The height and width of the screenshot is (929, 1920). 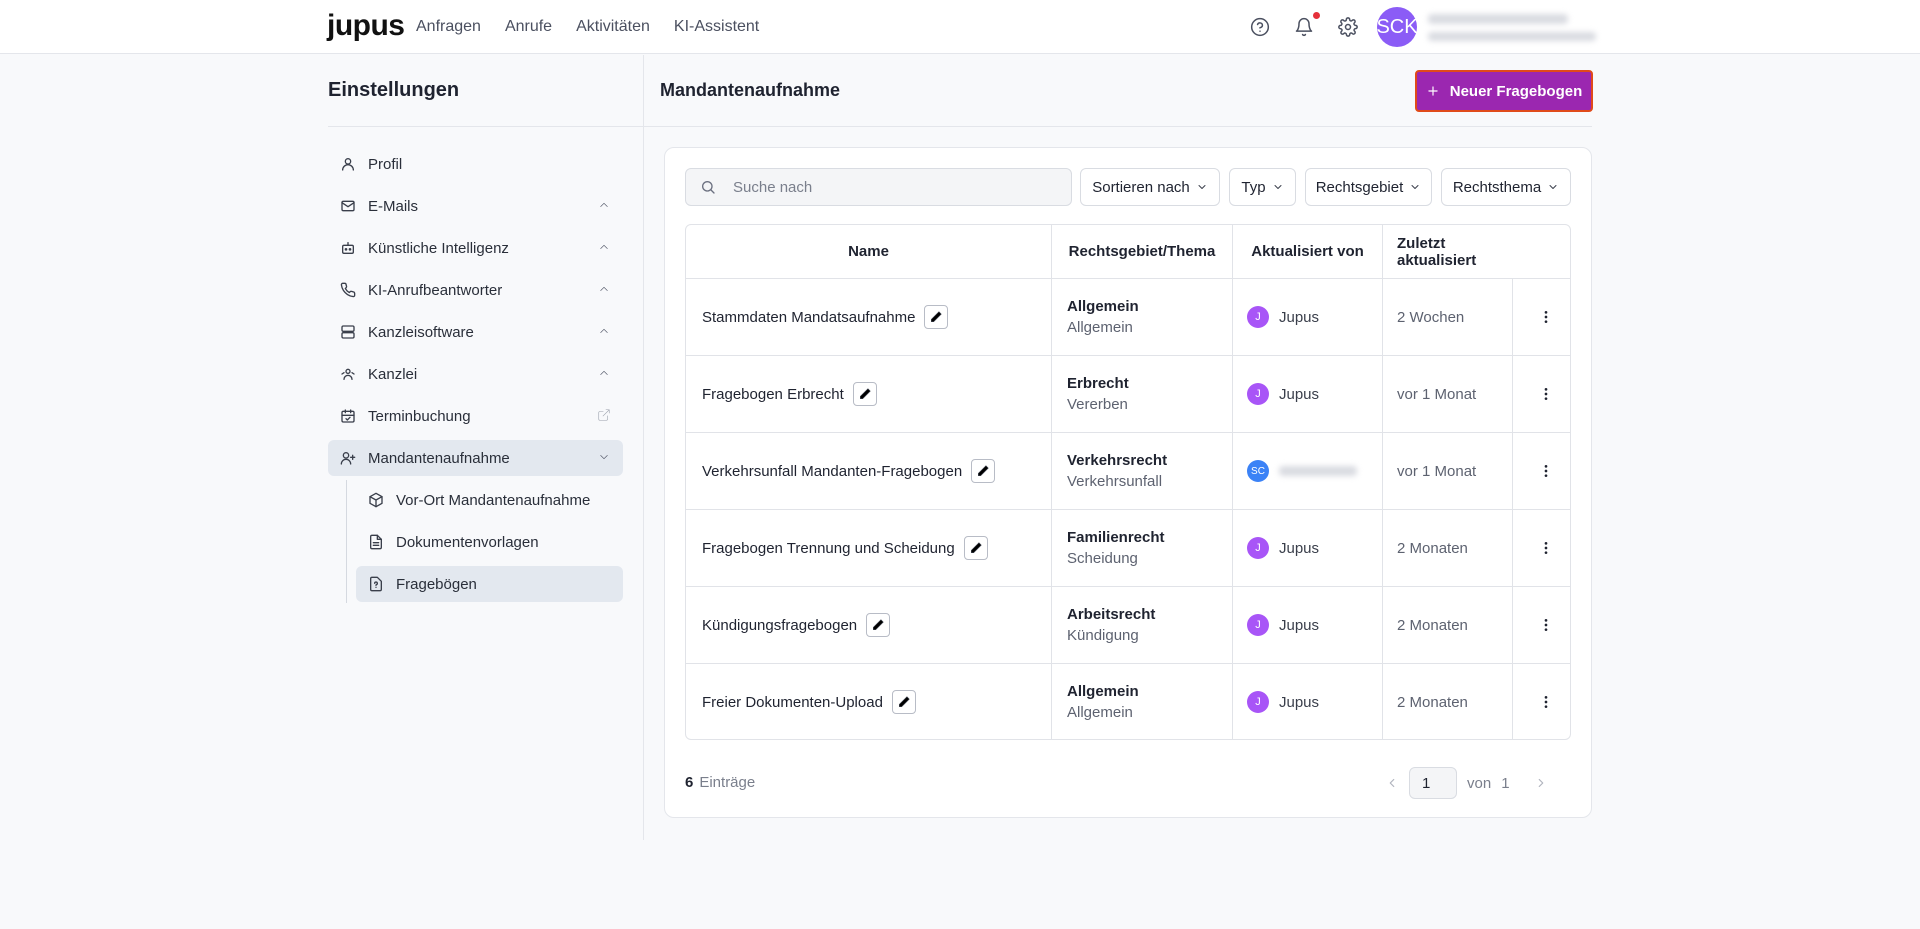 What do you see at coordinates (720, 782) in the screenshot?
I see `entry-count: 6 Einträge` at bounding box center [720, 782].